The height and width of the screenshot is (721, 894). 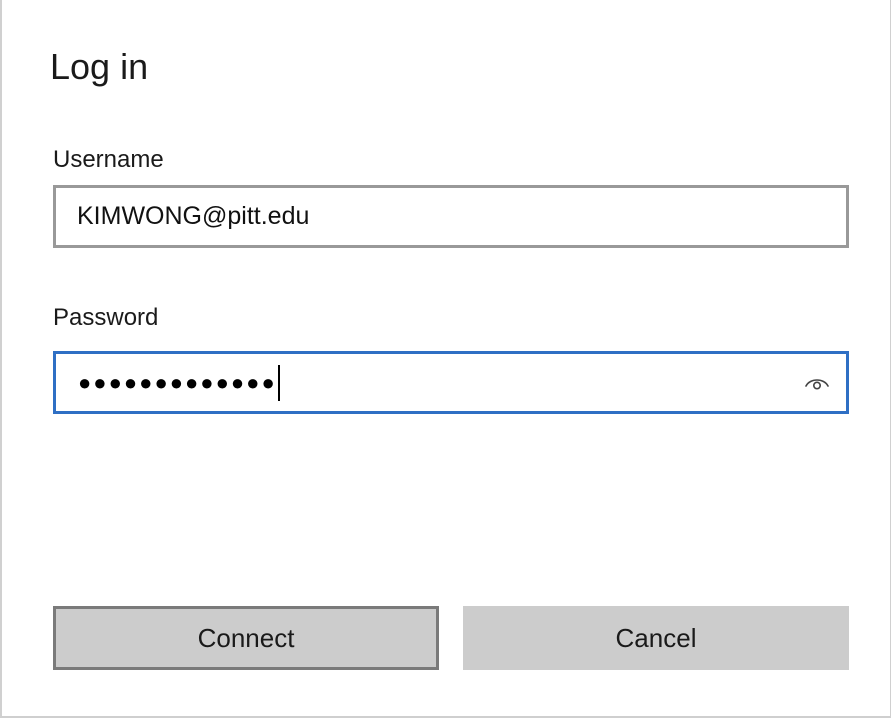 What do you see at coordinates (108, 159) in the screenshot?
I see `username-label: Username` at bounding box center [108, 159].